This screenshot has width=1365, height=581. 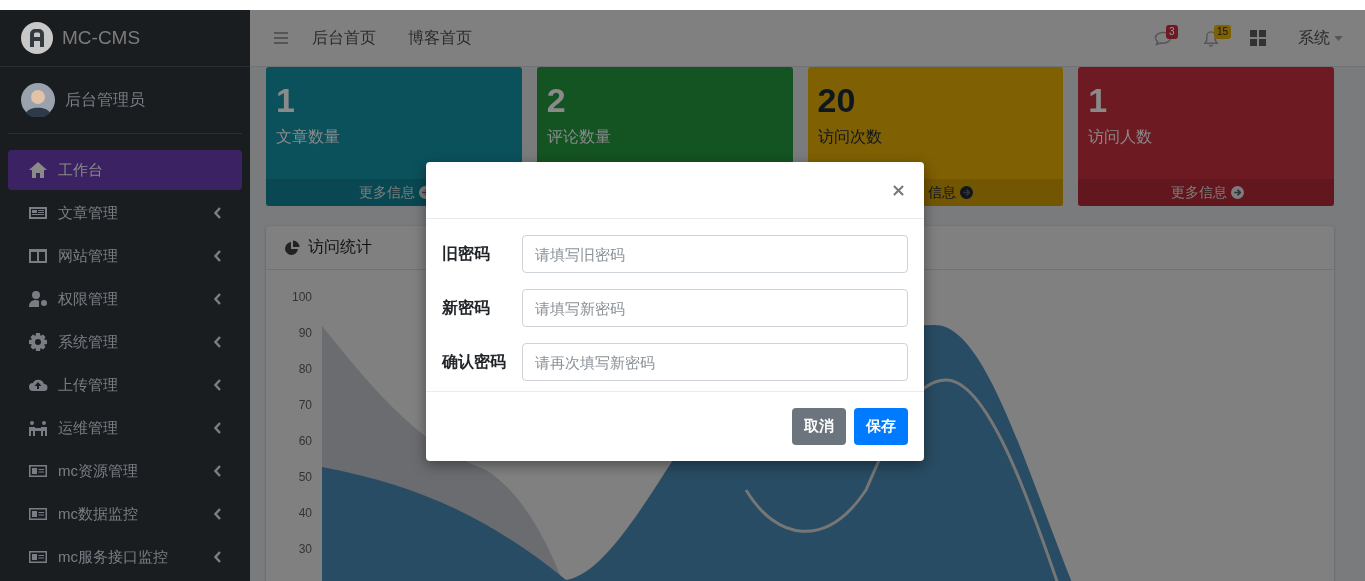 What do you see at coordinates (38, 428) in the screenshot?
I see `people-icon` at bounding box center [38, 428].